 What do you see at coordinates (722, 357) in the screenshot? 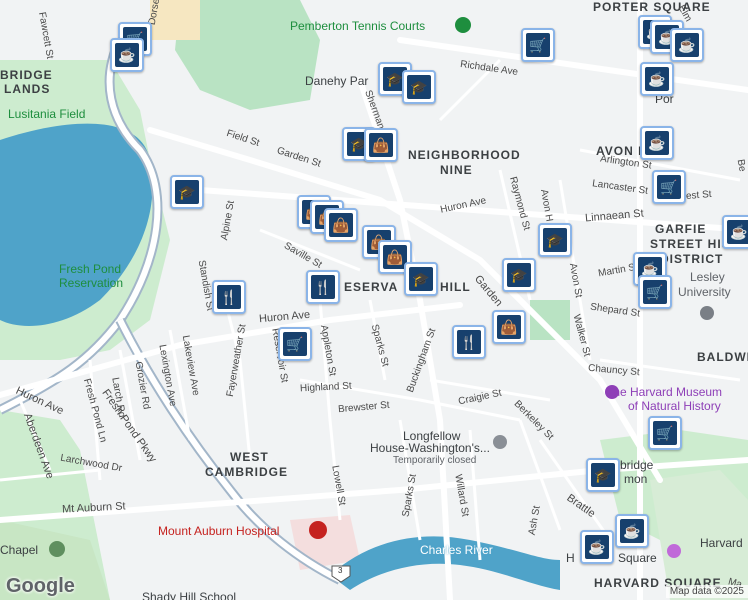
I see `district-baldwin: BALDWI` at bounding box center [722, 357].